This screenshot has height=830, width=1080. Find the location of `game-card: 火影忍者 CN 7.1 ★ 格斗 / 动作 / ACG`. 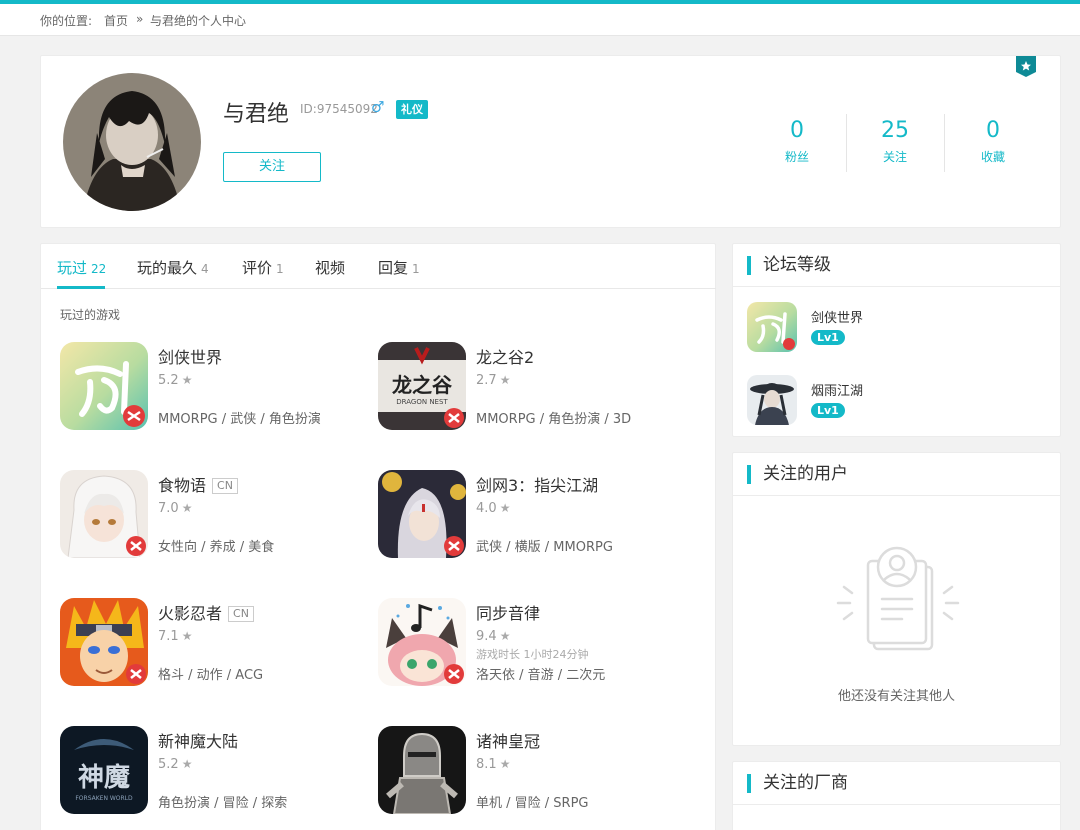

game-card: 火影忍者 CN 7.1 ★ 格斗 / 动作 / ACG is located at coordinates (210, 644).